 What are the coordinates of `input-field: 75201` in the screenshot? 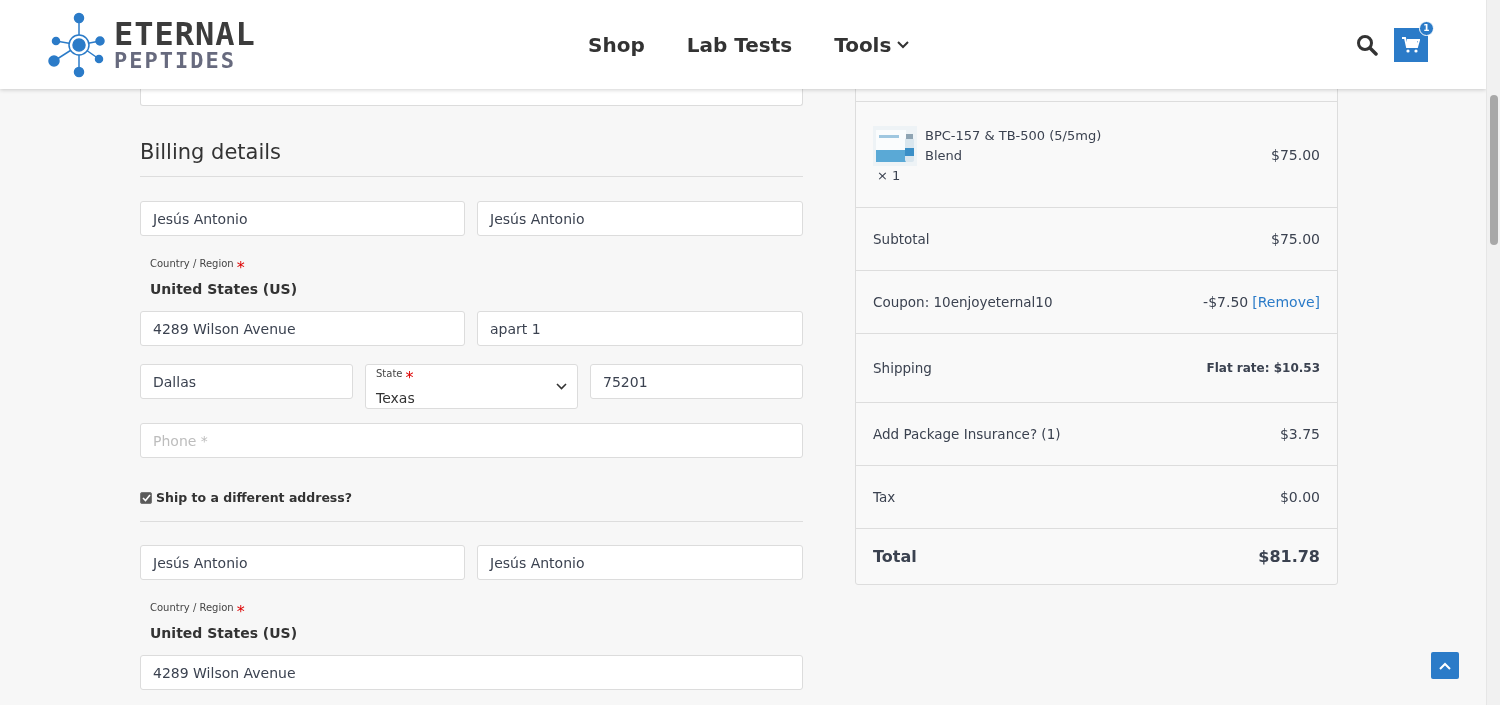 It's located at (696, 381).